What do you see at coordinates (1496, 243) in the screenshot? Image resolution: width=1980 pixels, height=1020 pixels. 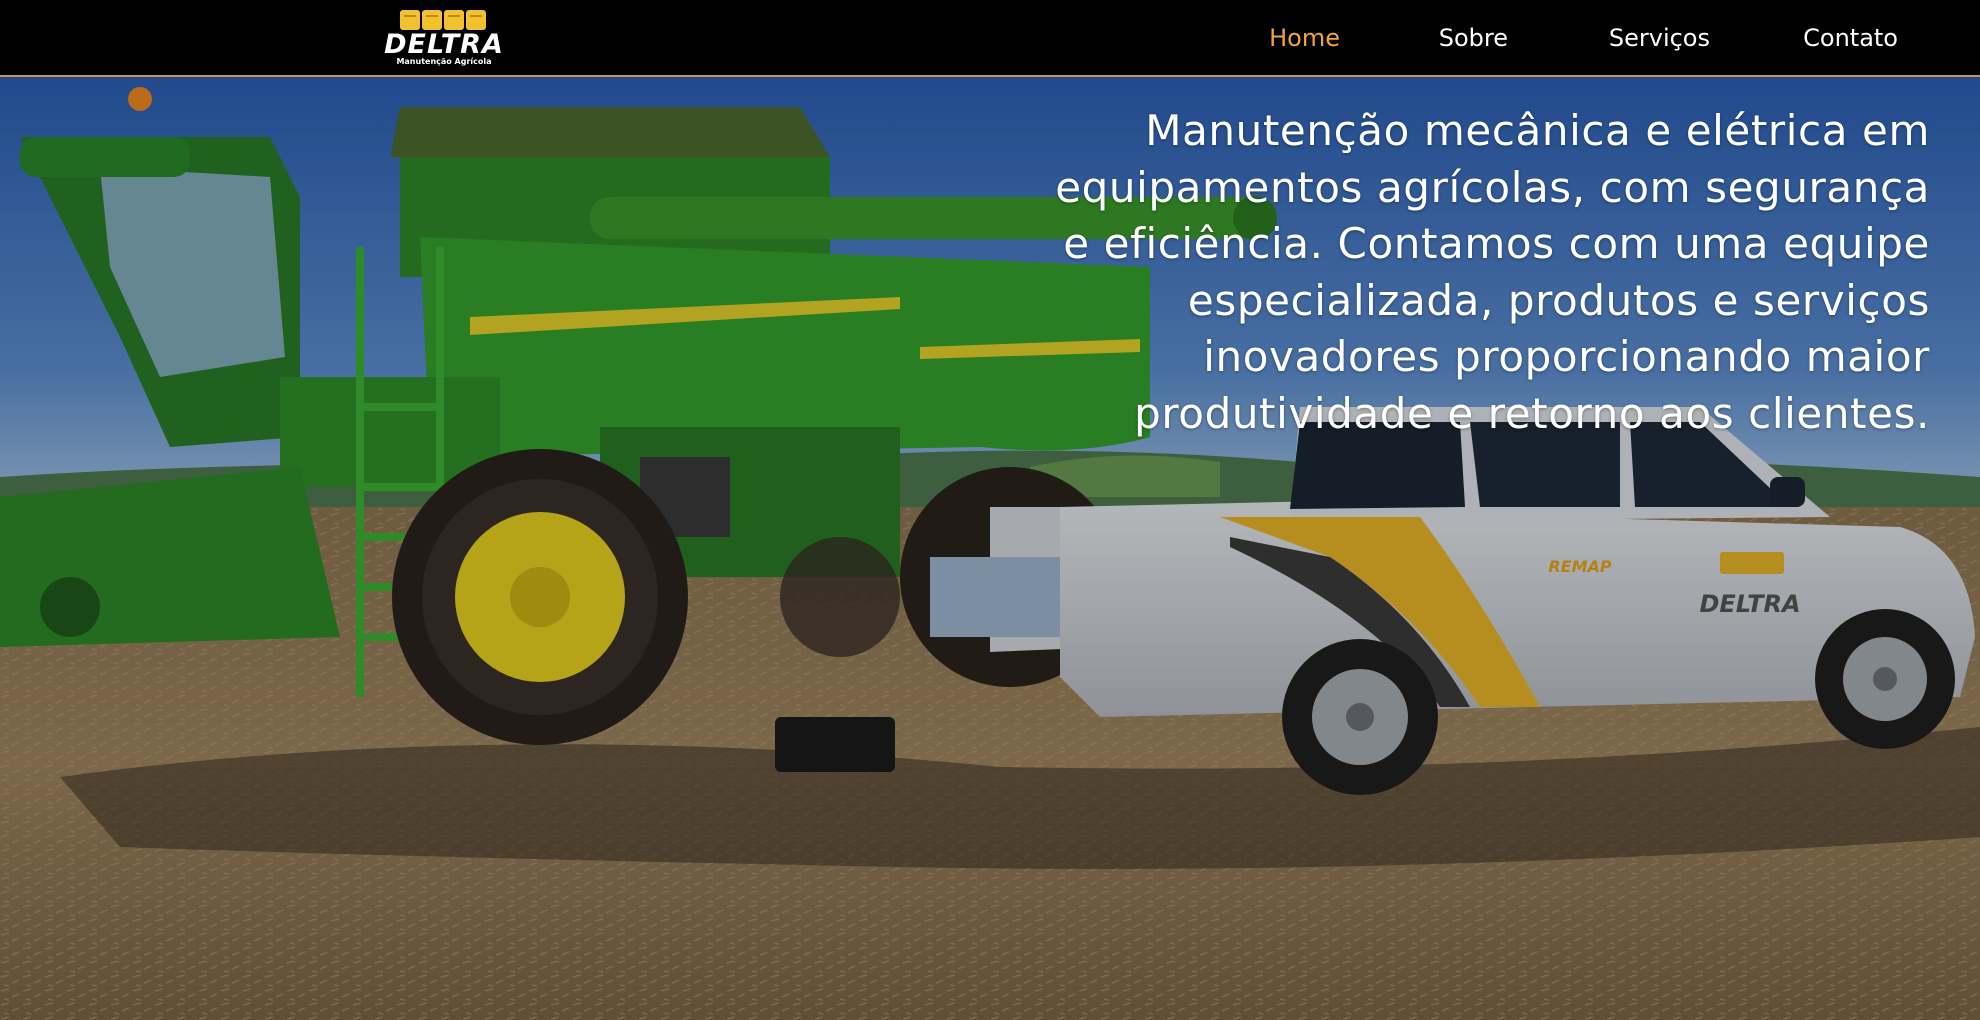 I see `hero-line: e eficiência. Contamos com uma equipe` at bounding box center [1496, 243].